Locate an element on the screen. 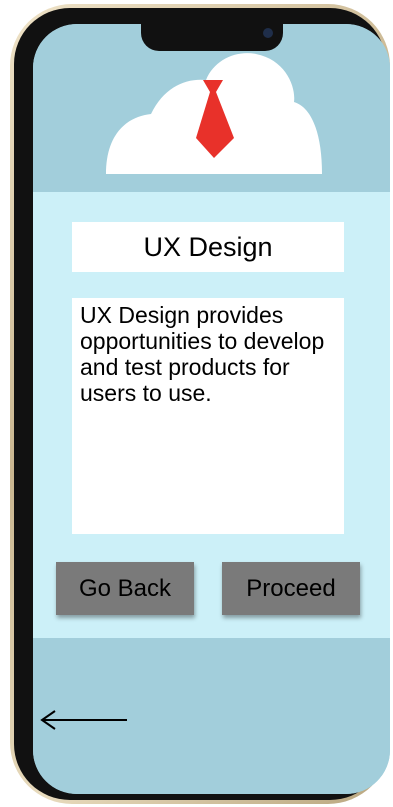 The height and width of the screenshot is (807, 393). go-back-button: Go Back is located at coordinates (125, 588).